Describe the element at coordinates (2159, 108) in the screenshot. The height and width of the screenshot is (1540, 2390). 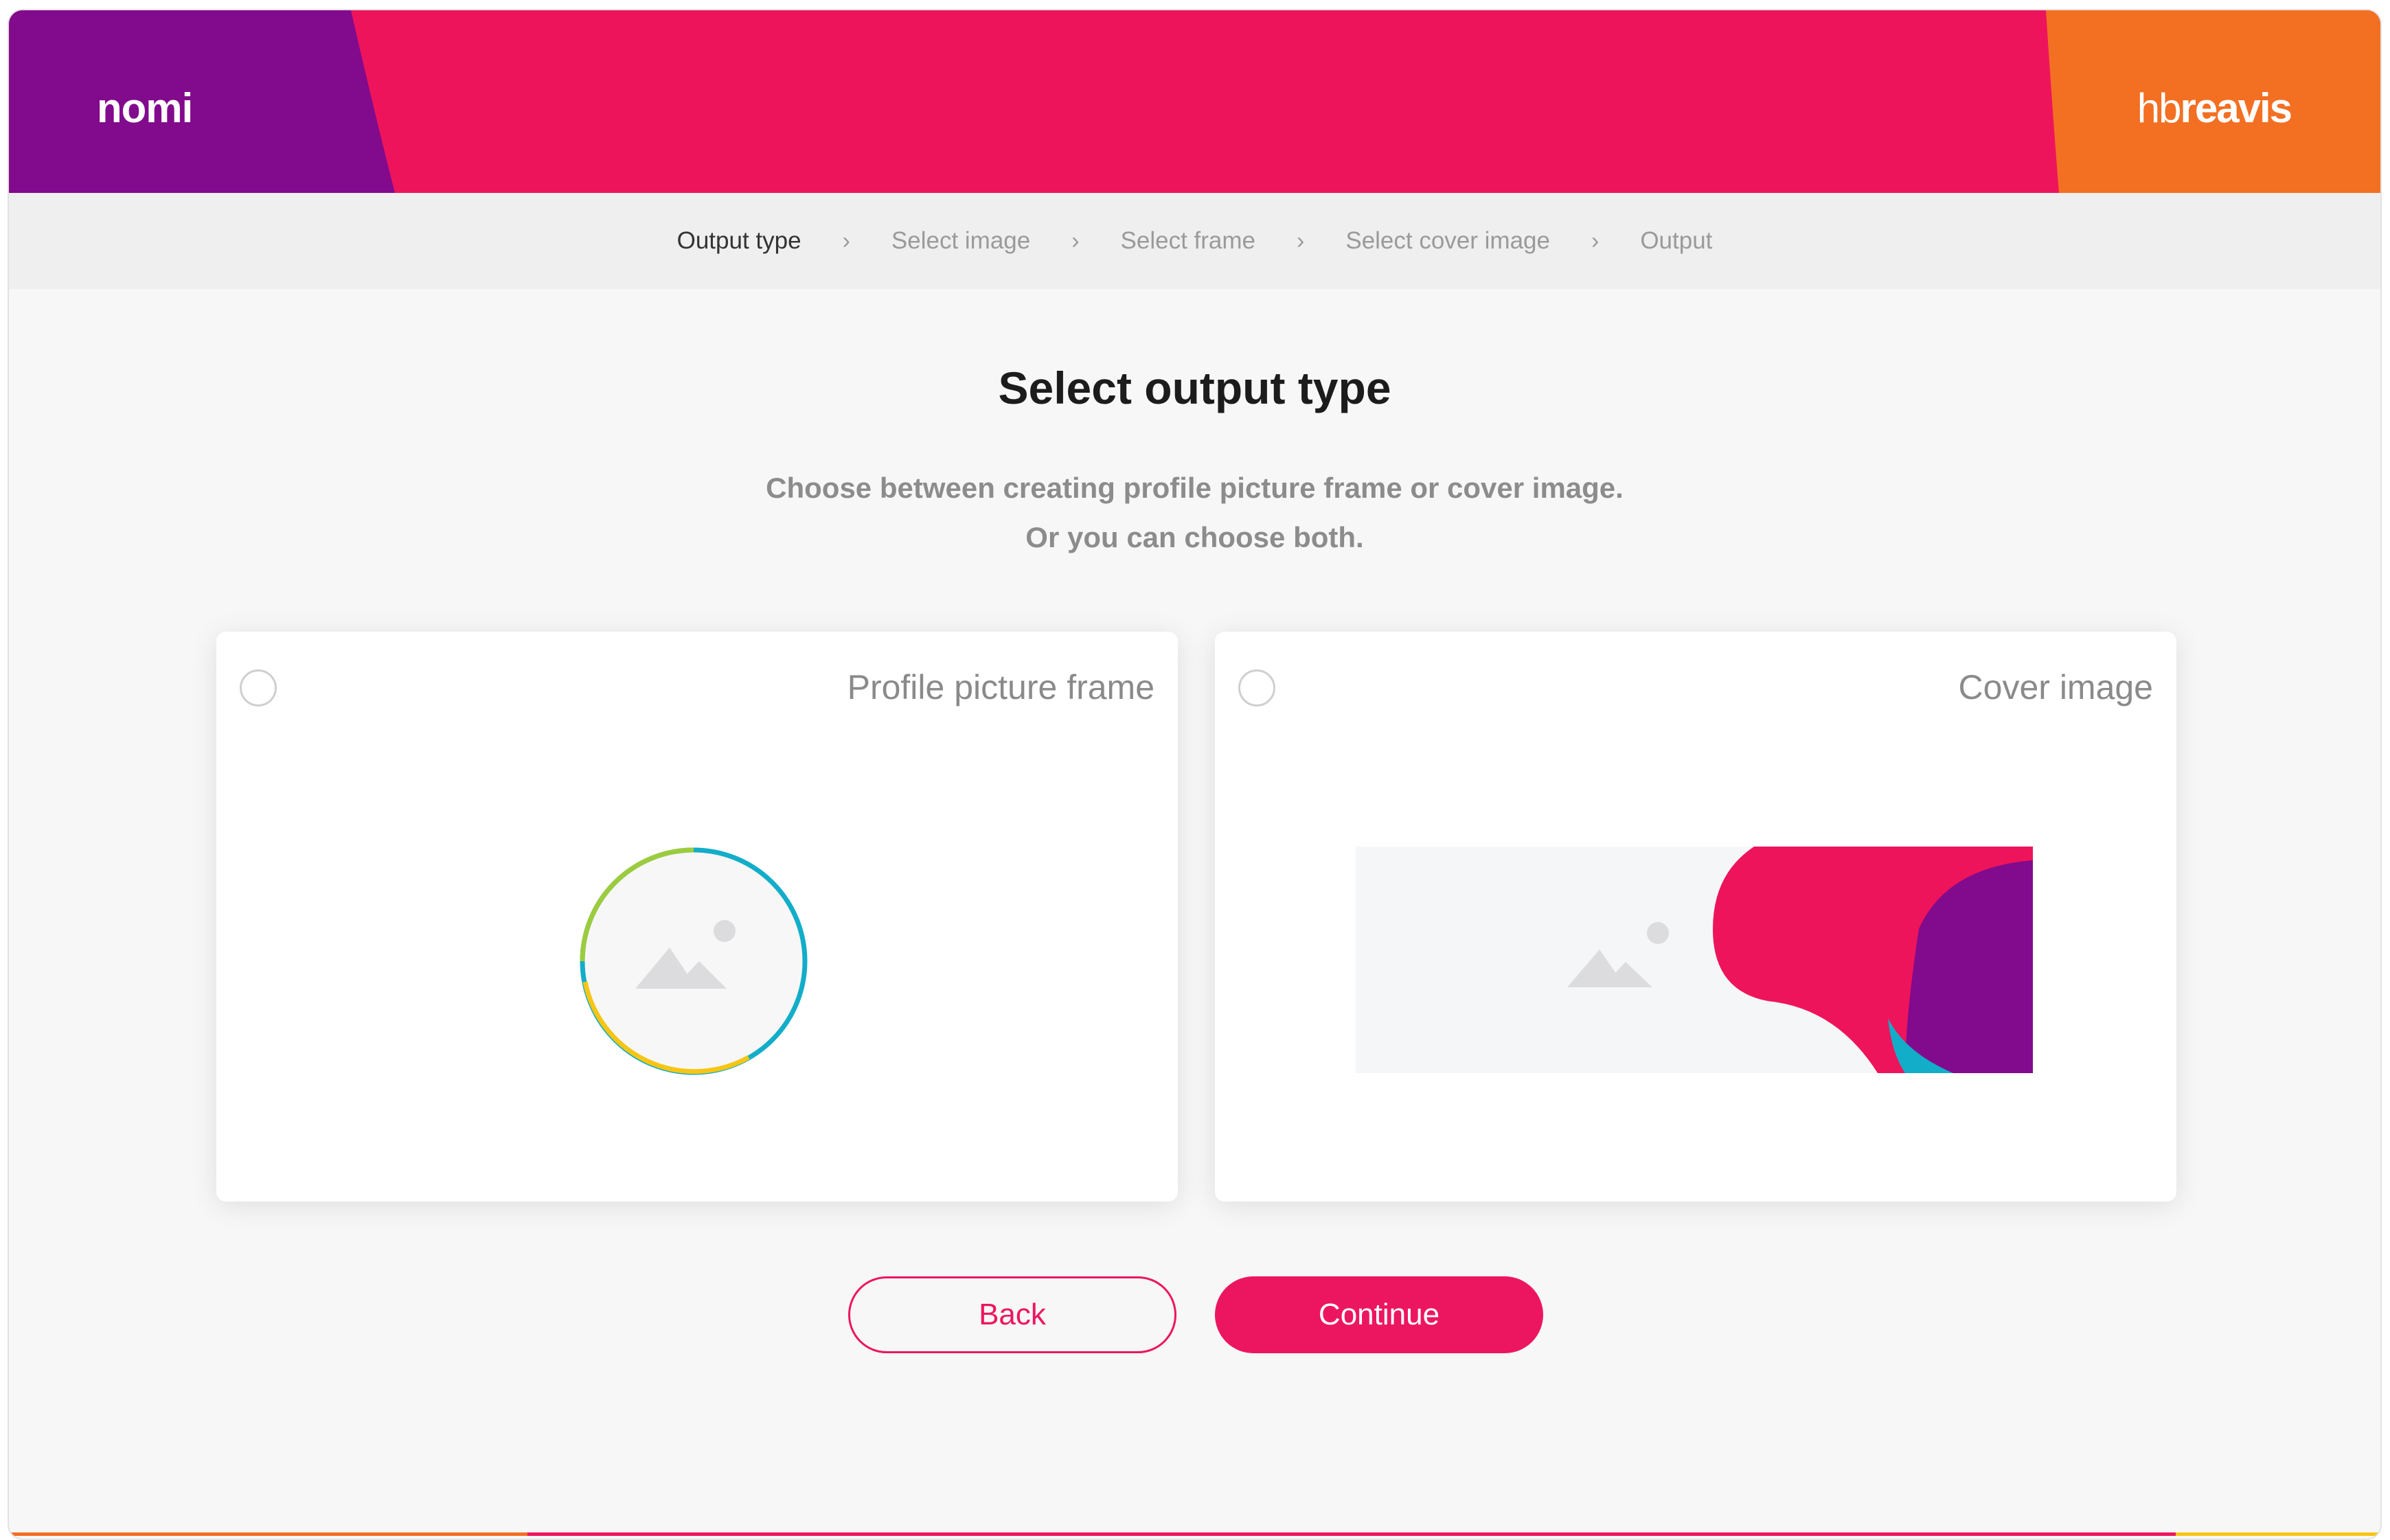
I see `hbreavis-logo-hb: hb` at that location.